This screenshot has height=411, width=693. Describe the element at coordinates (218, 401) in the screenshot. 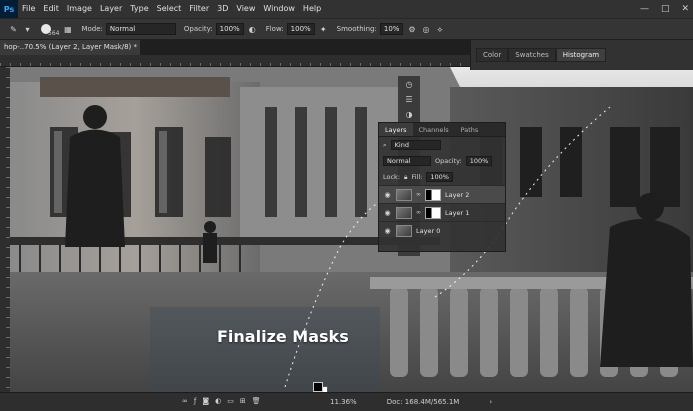

I see `adjustment-layer-icon: ◐` at that location.